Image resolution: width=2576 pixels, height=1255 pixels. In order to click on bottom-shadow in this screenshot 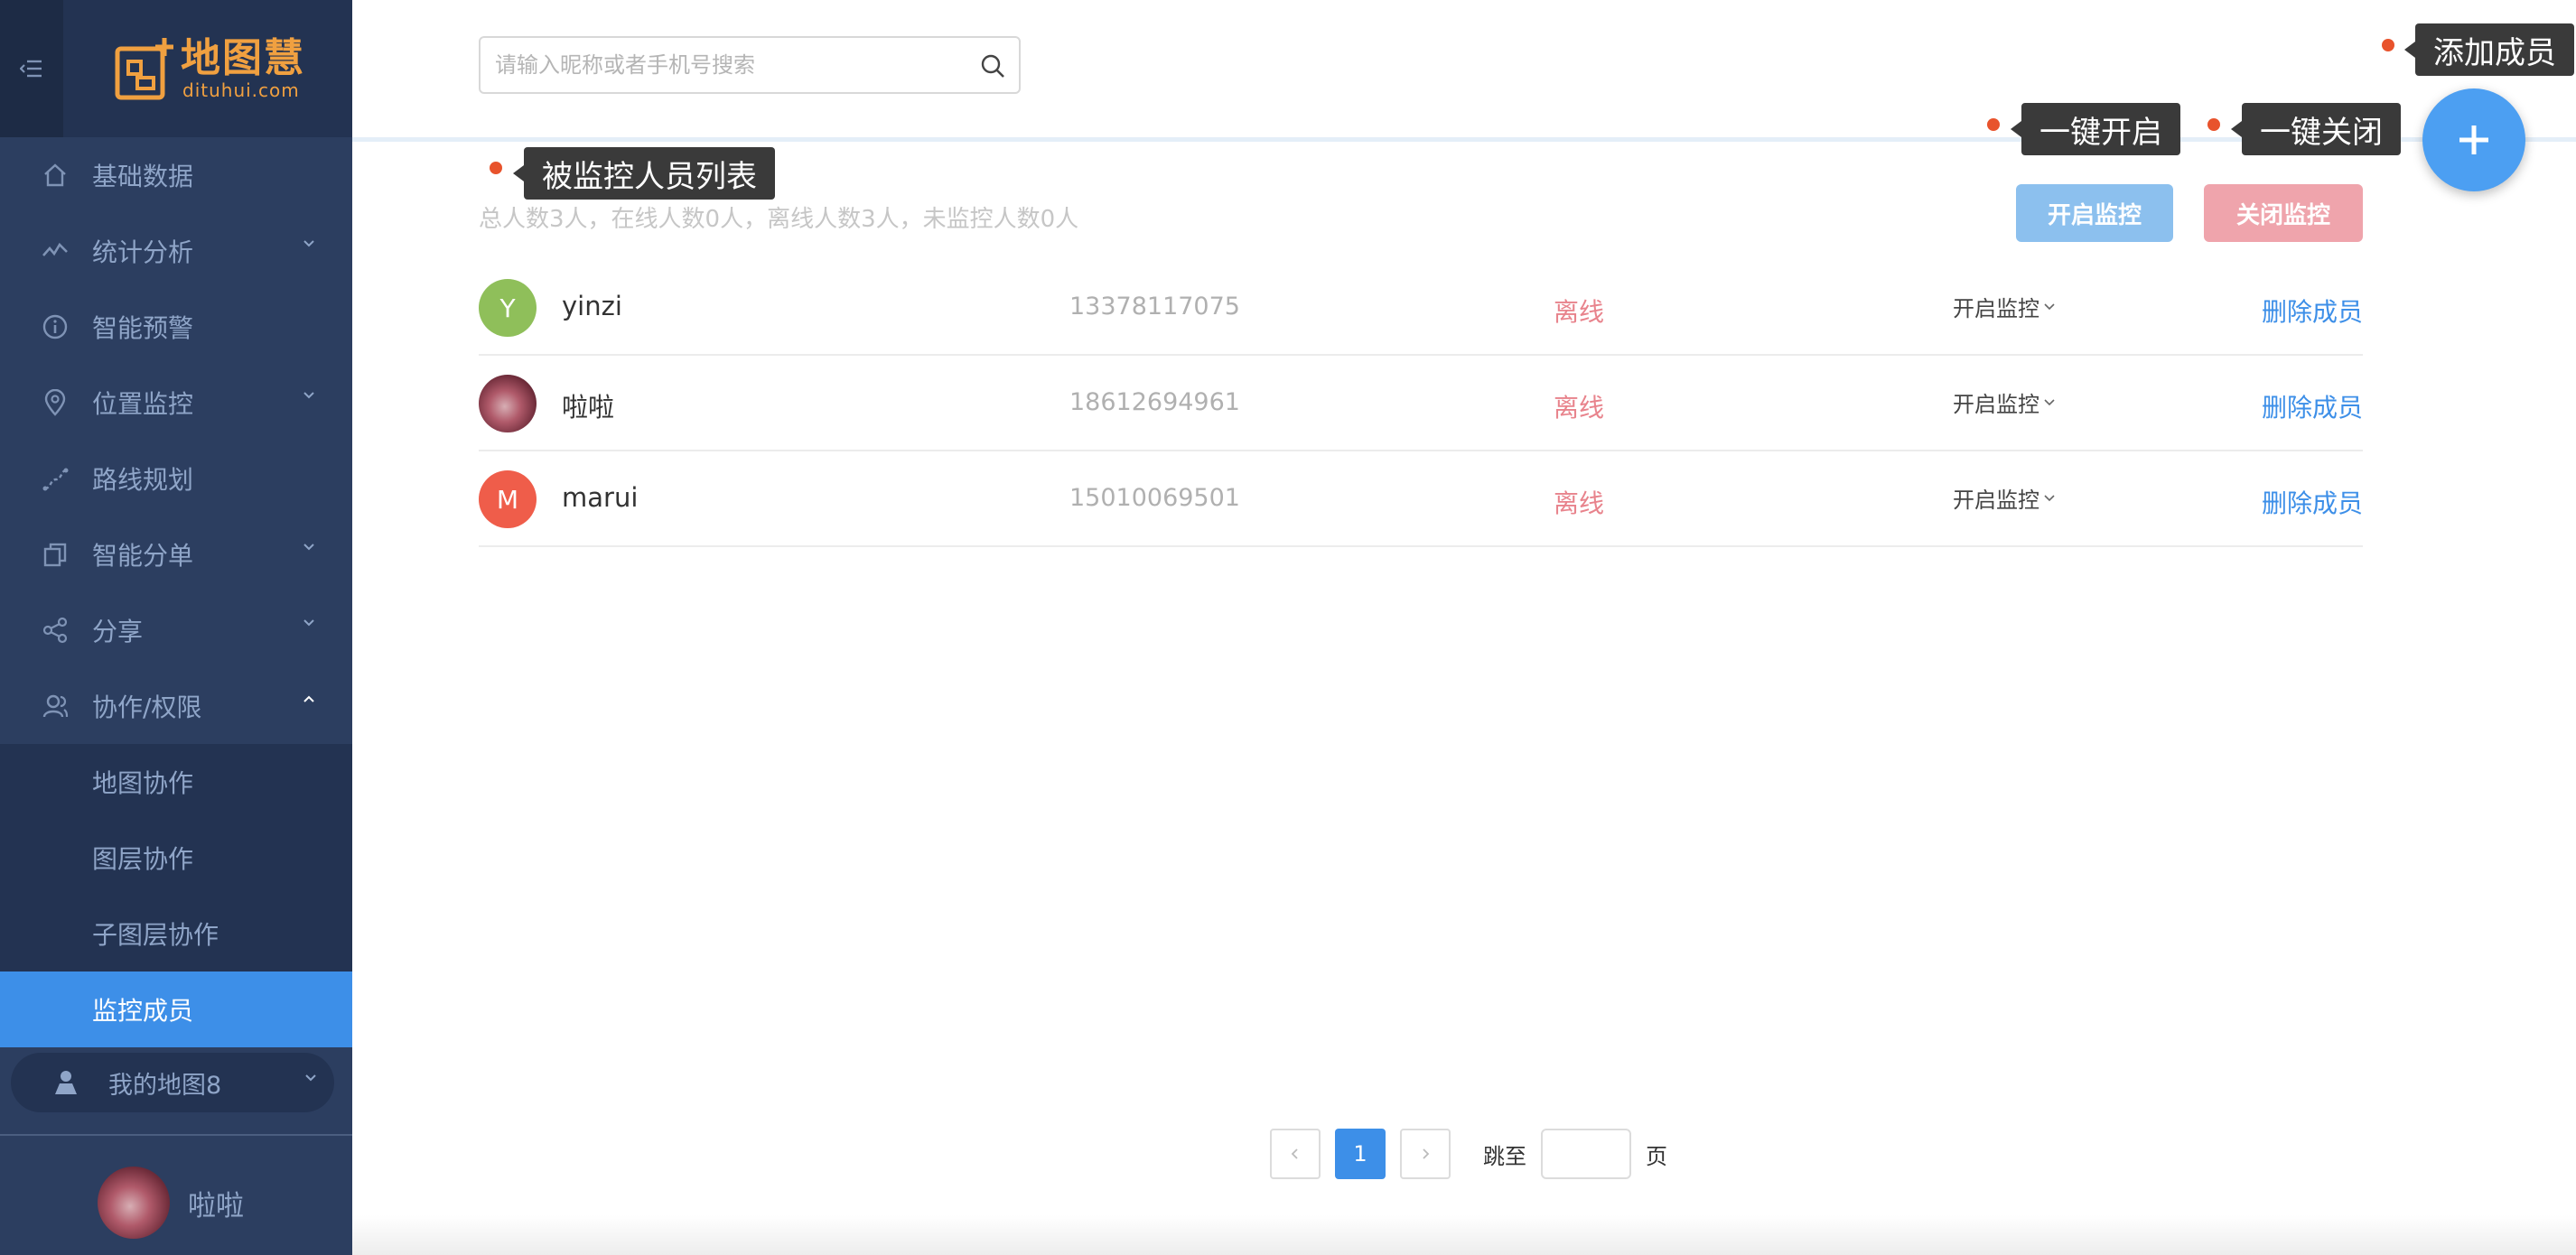, I will do `click(1464, 1235)`.